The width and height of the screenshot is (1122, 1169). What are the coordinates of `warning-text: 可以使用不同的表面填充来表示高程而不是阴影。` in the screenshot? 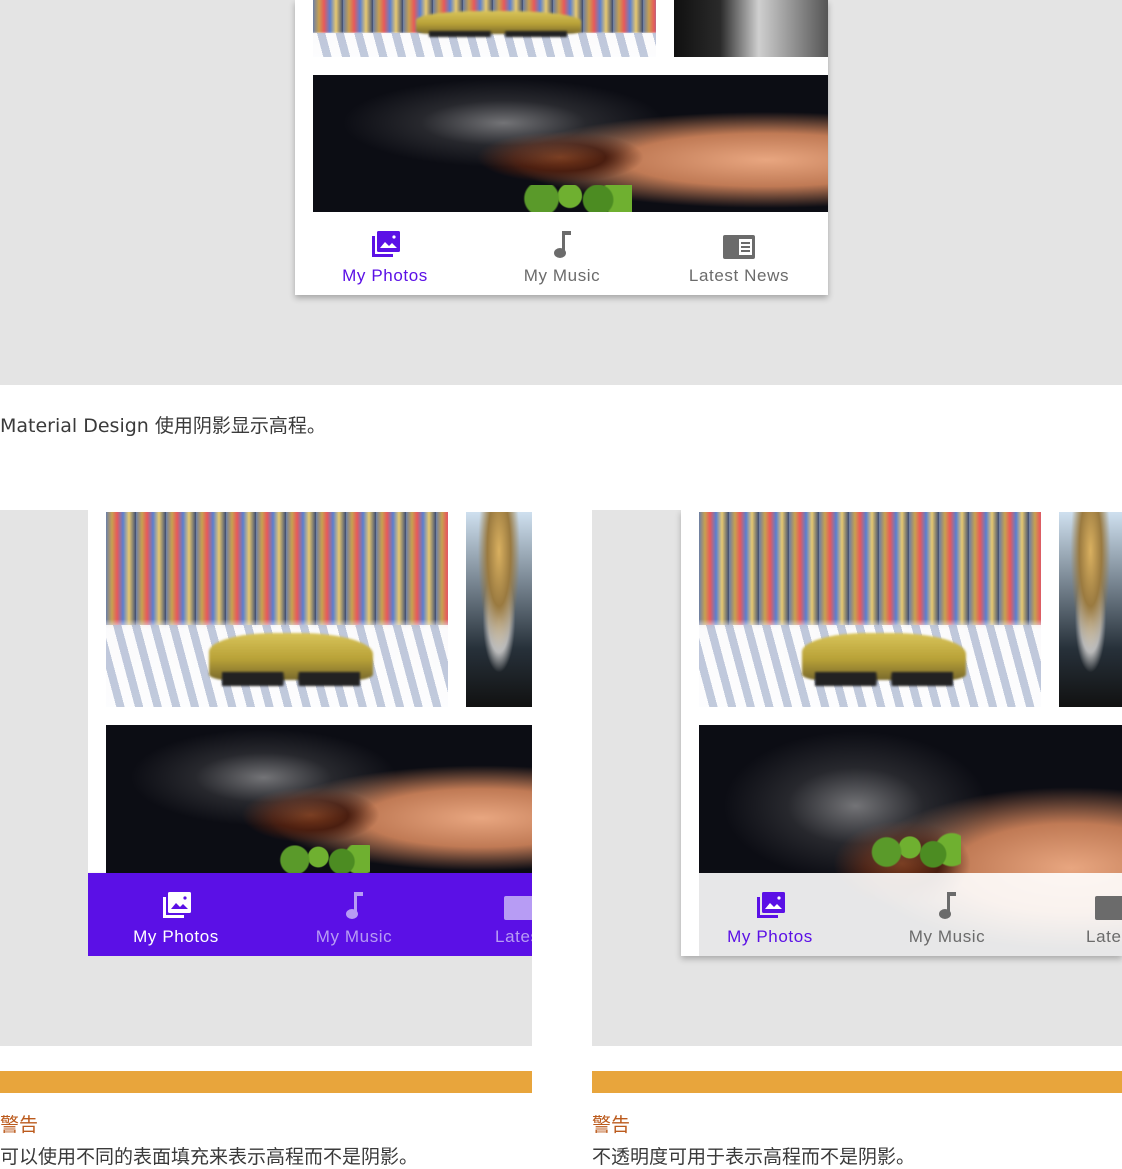 It's located at (209, 1157).